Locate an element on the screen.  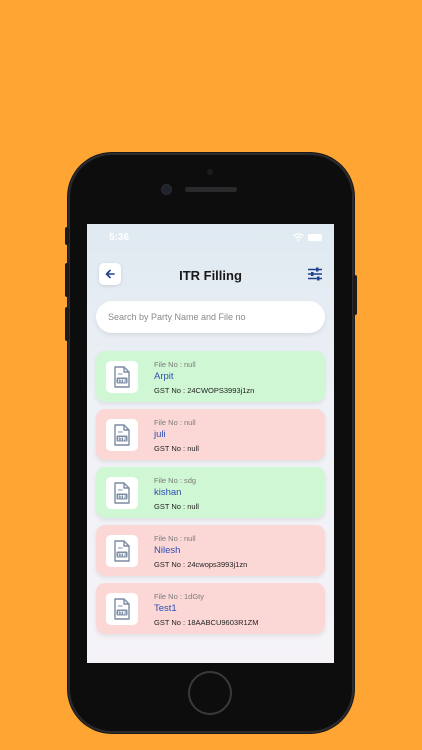
front-camera is located at coordinates (166, 189).